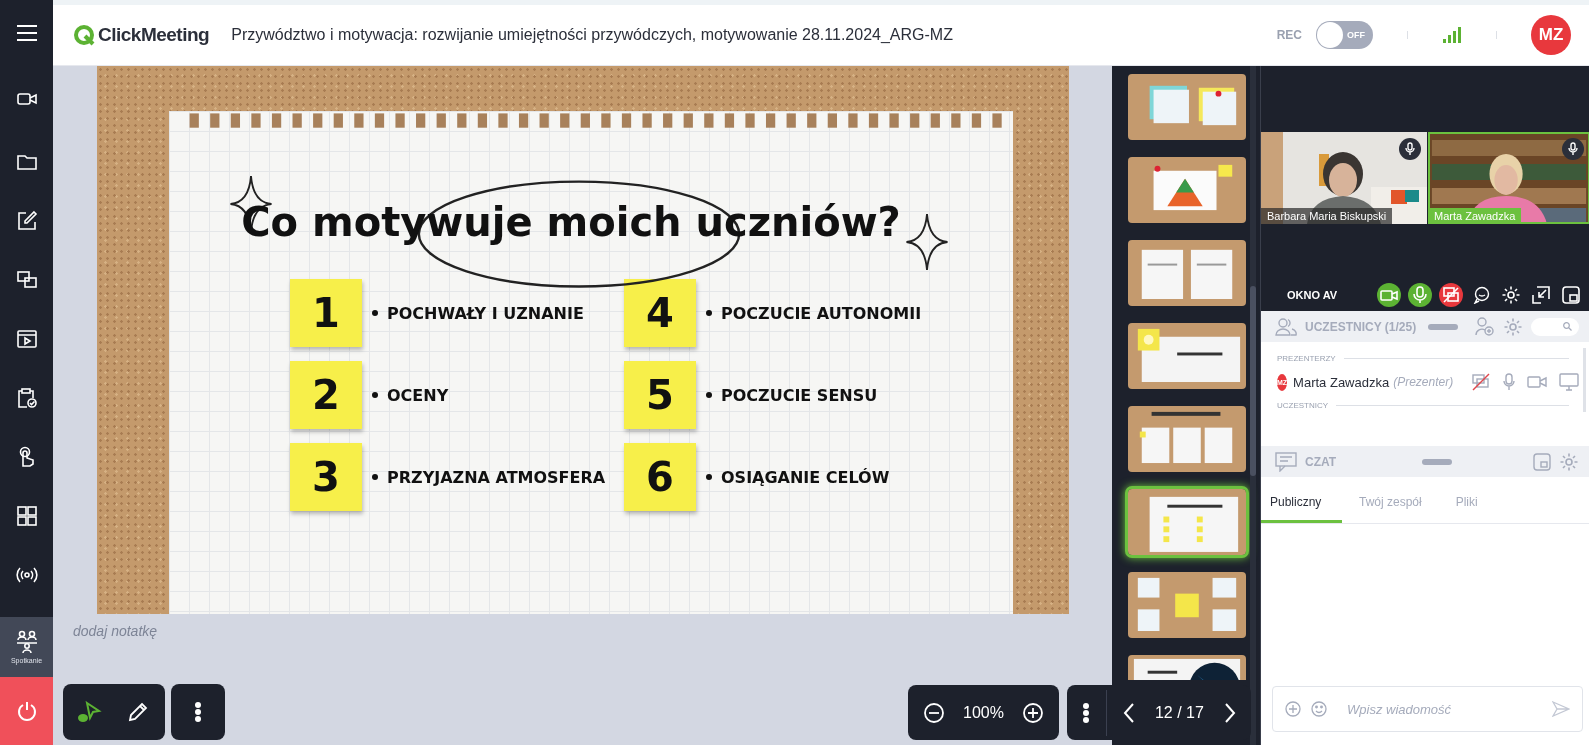  What do you see at coordinates (660, 477) in the screenshot?
I see `sticky-note: 6` at bounding box center [660, 477].